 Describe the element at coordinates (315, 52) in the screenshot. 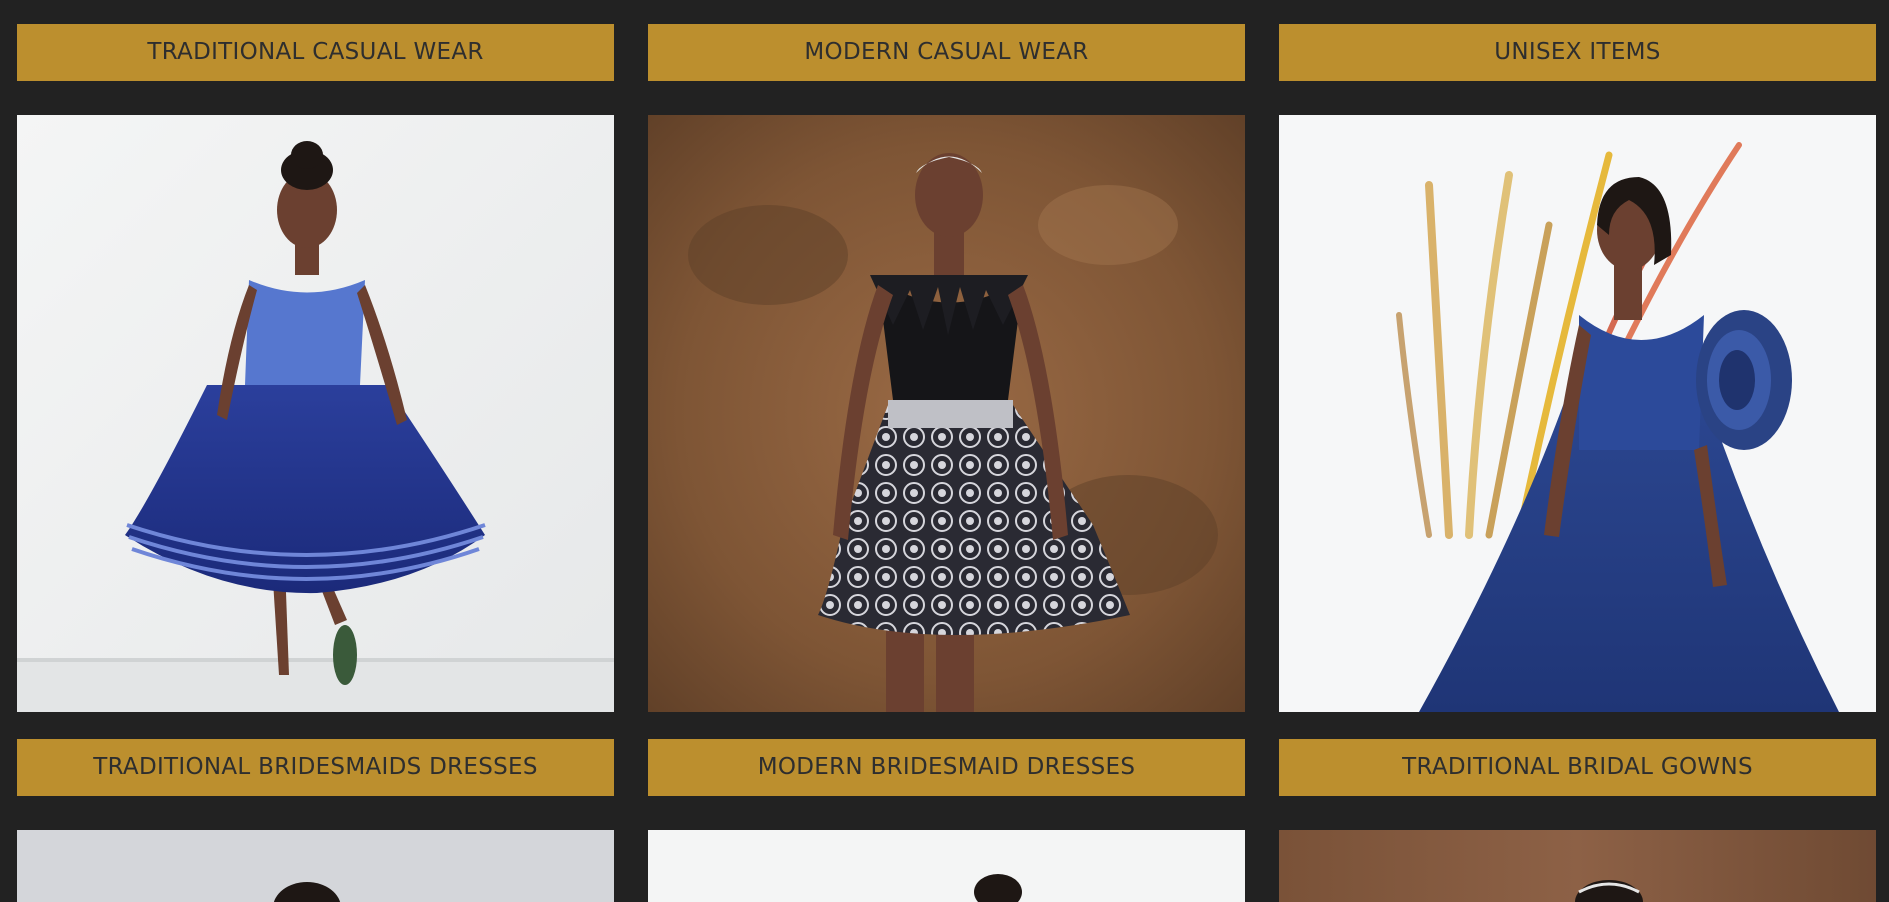

I see `category-button-traditional-casual-wear: TRADITIONAL CASUAL WEAR` at that location.